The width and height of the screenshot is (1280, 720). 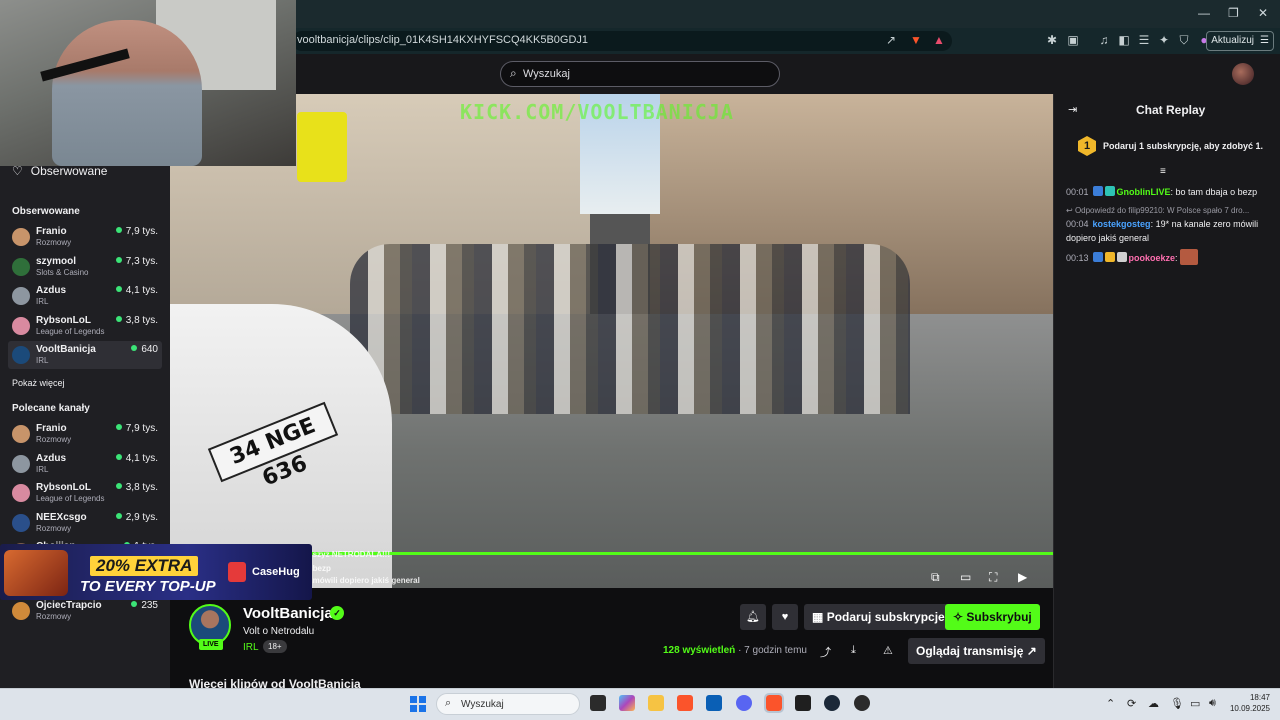 I want to click on download-icon: ⤓, so click(x=853, y=650).